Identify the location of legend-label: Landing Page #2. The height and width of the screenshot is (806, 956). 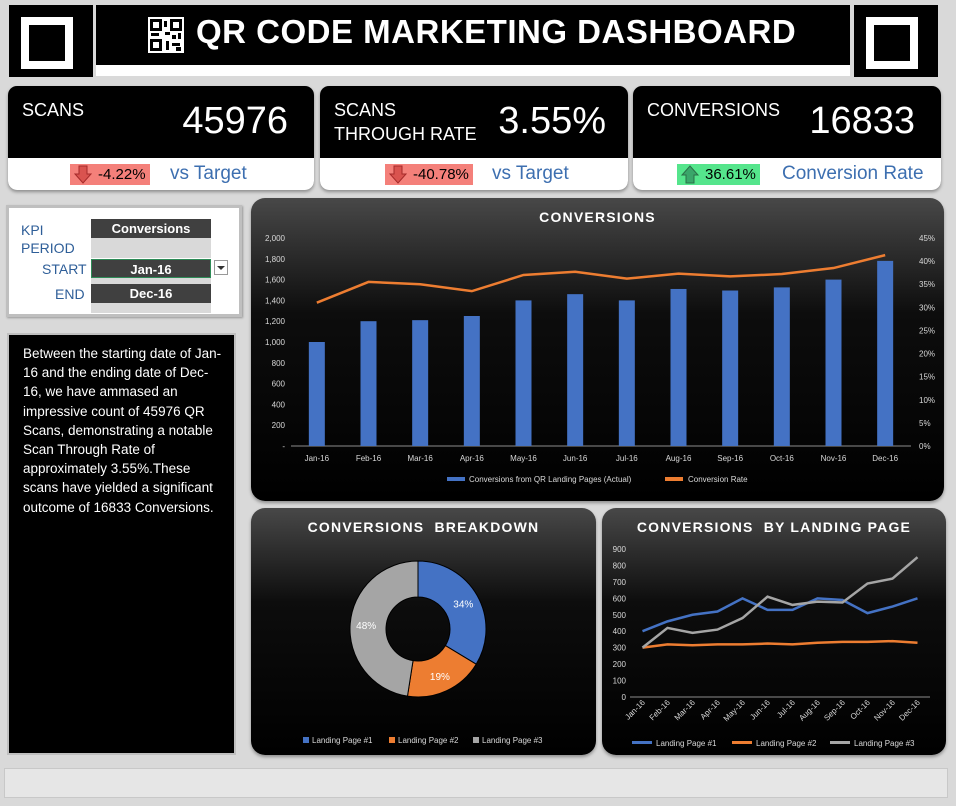
(786, 743).